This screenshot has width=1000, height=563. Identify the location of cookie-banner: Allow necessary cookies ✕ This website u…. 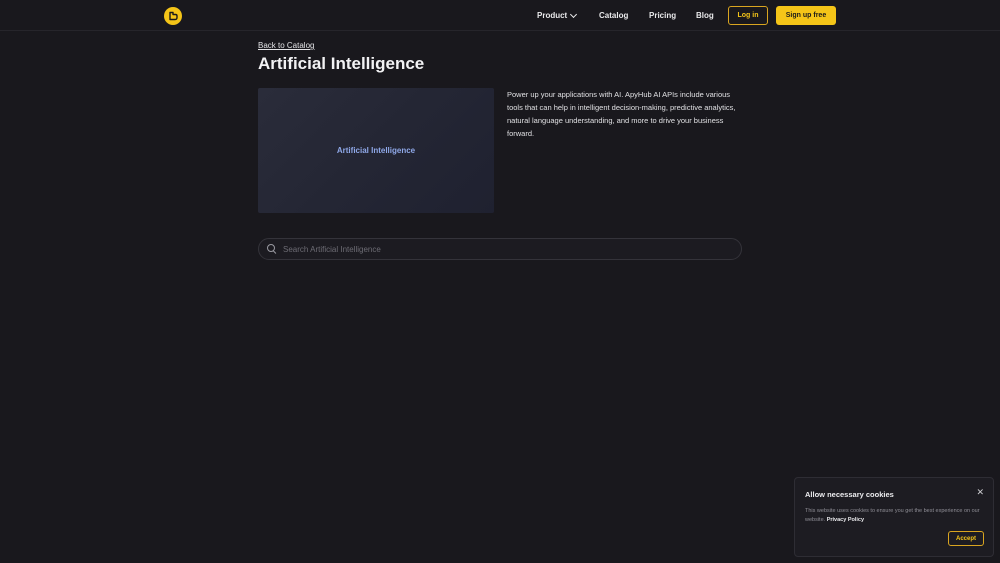
(894, 517).